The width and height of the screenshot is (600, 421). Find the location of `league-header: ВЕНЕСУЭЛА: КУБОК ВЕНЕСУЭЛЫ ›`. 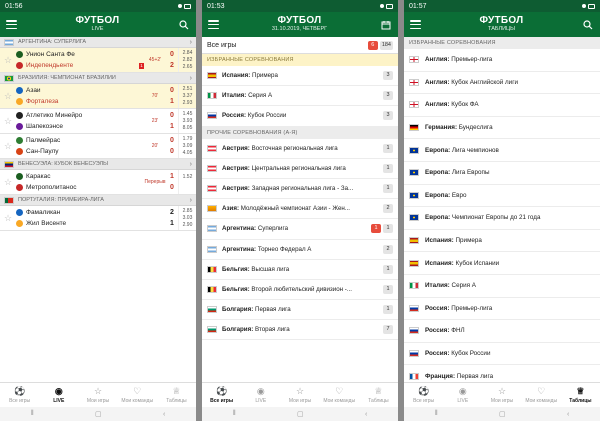

league-header: ВЕНЕСУЭЛА: КУБОК ВЕНЕСУЭЛЫ › is located at coordinates (98, 164).